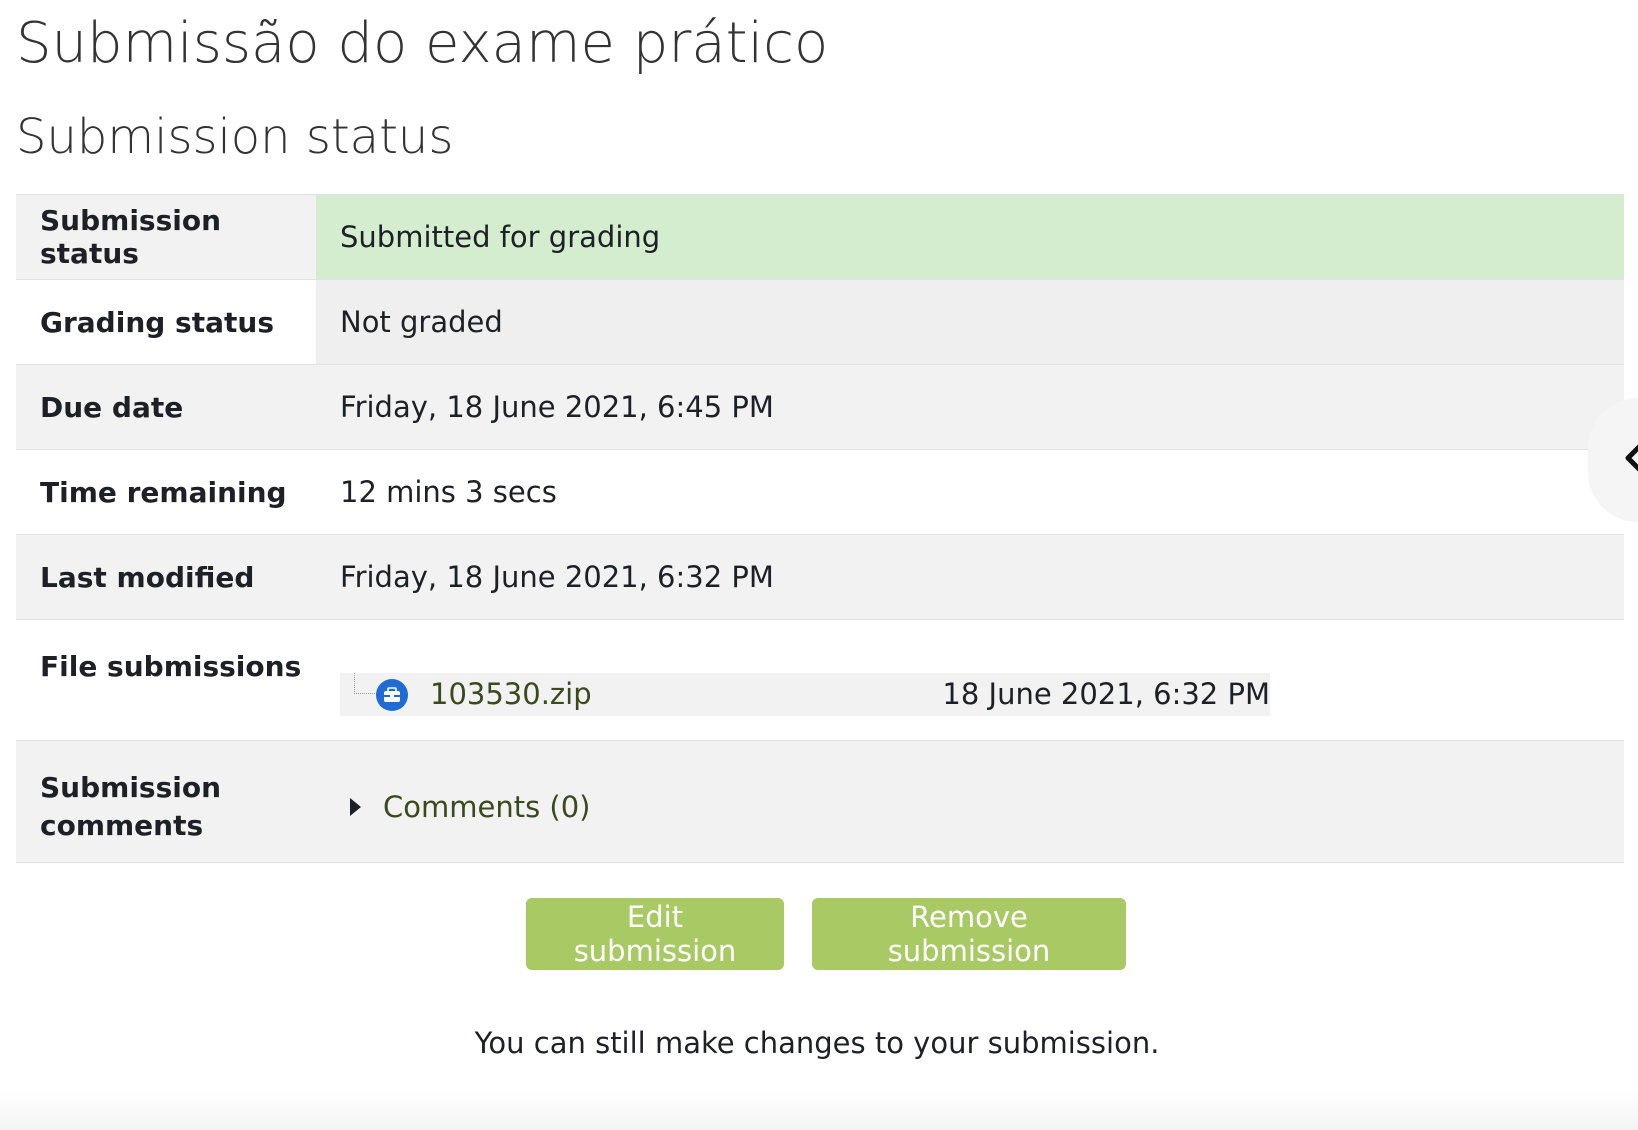 The width and height of the screenshot is (1638, 1130). Describe the element at coordinates (235, 137) in the screenshot. I see `section-title: Submission status` at that location.